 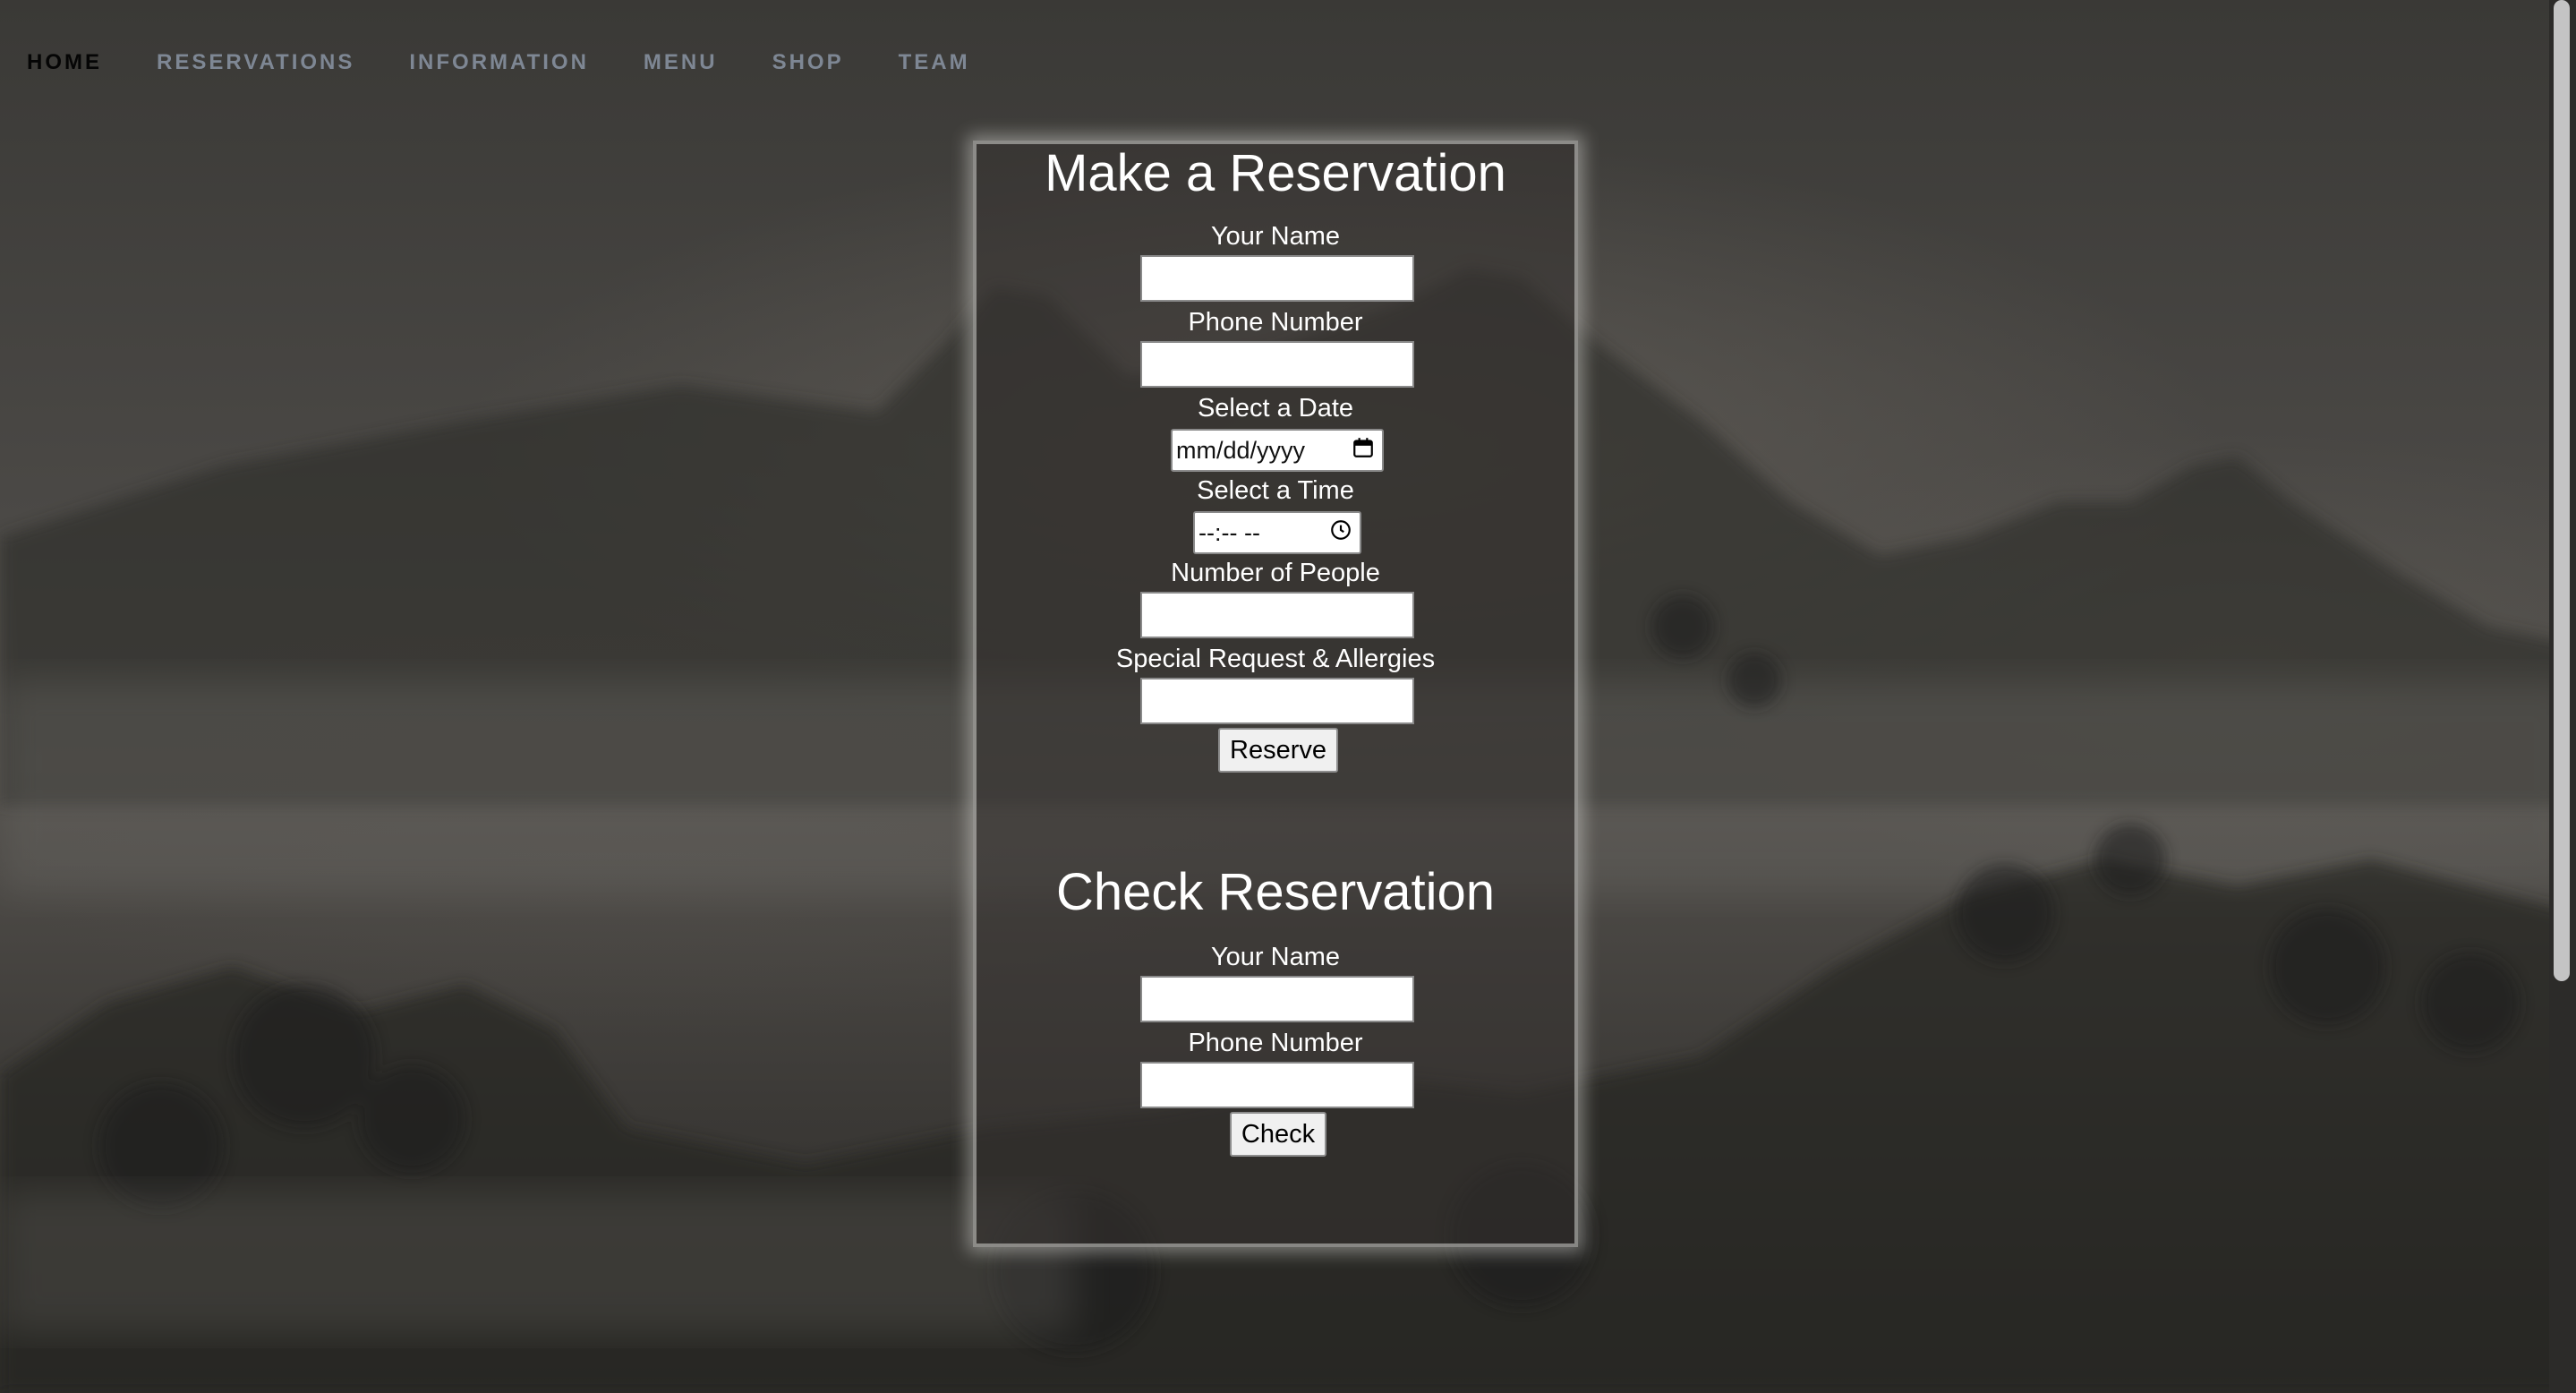 I want to click on requests-input, so click(x=1277, y=701).